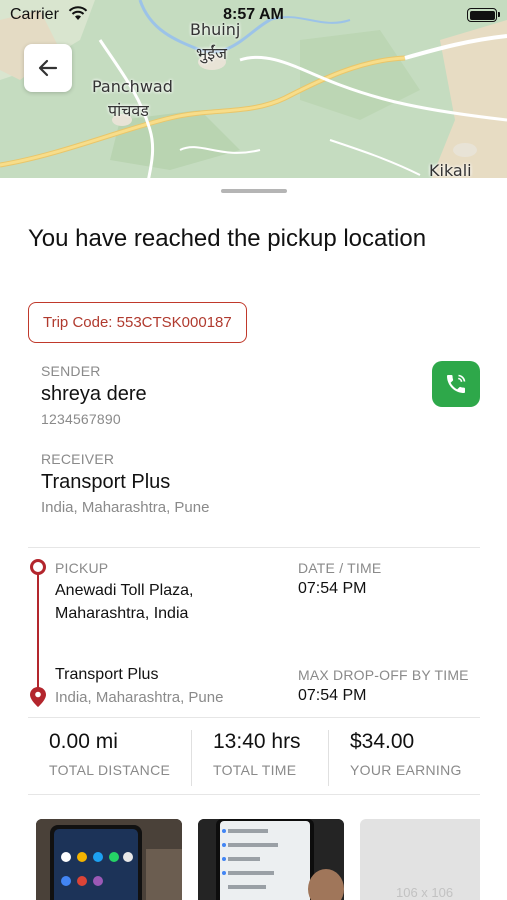  I want to click on back-arrow-icon, so click(48, 68).